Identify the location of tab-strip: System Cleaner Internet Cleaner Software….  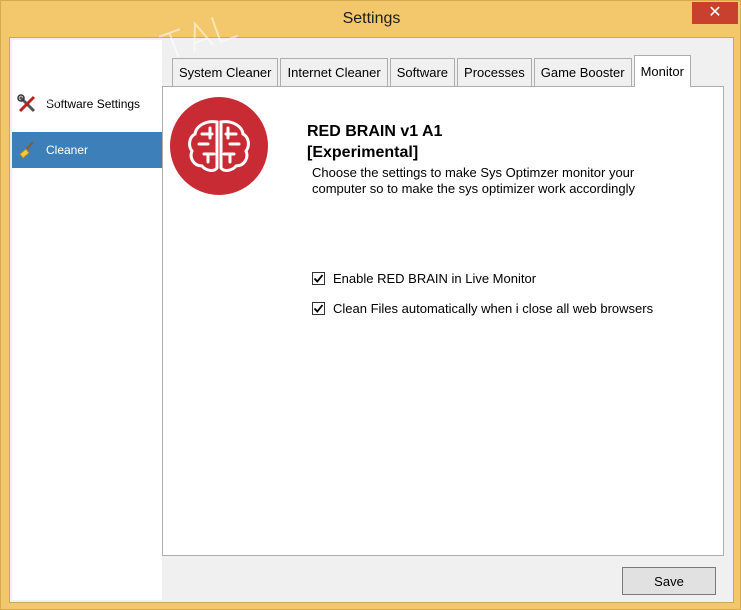
(432, 70).